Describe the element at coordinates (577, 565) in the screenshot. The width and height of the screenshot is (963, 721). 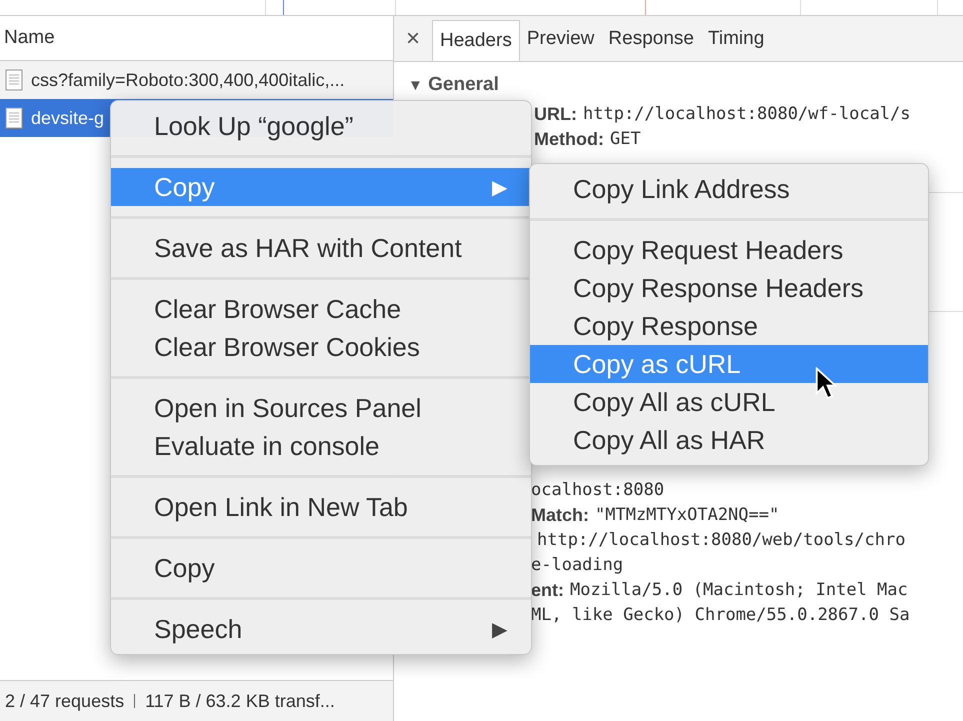
I see `header-line: e-loading` at that location.